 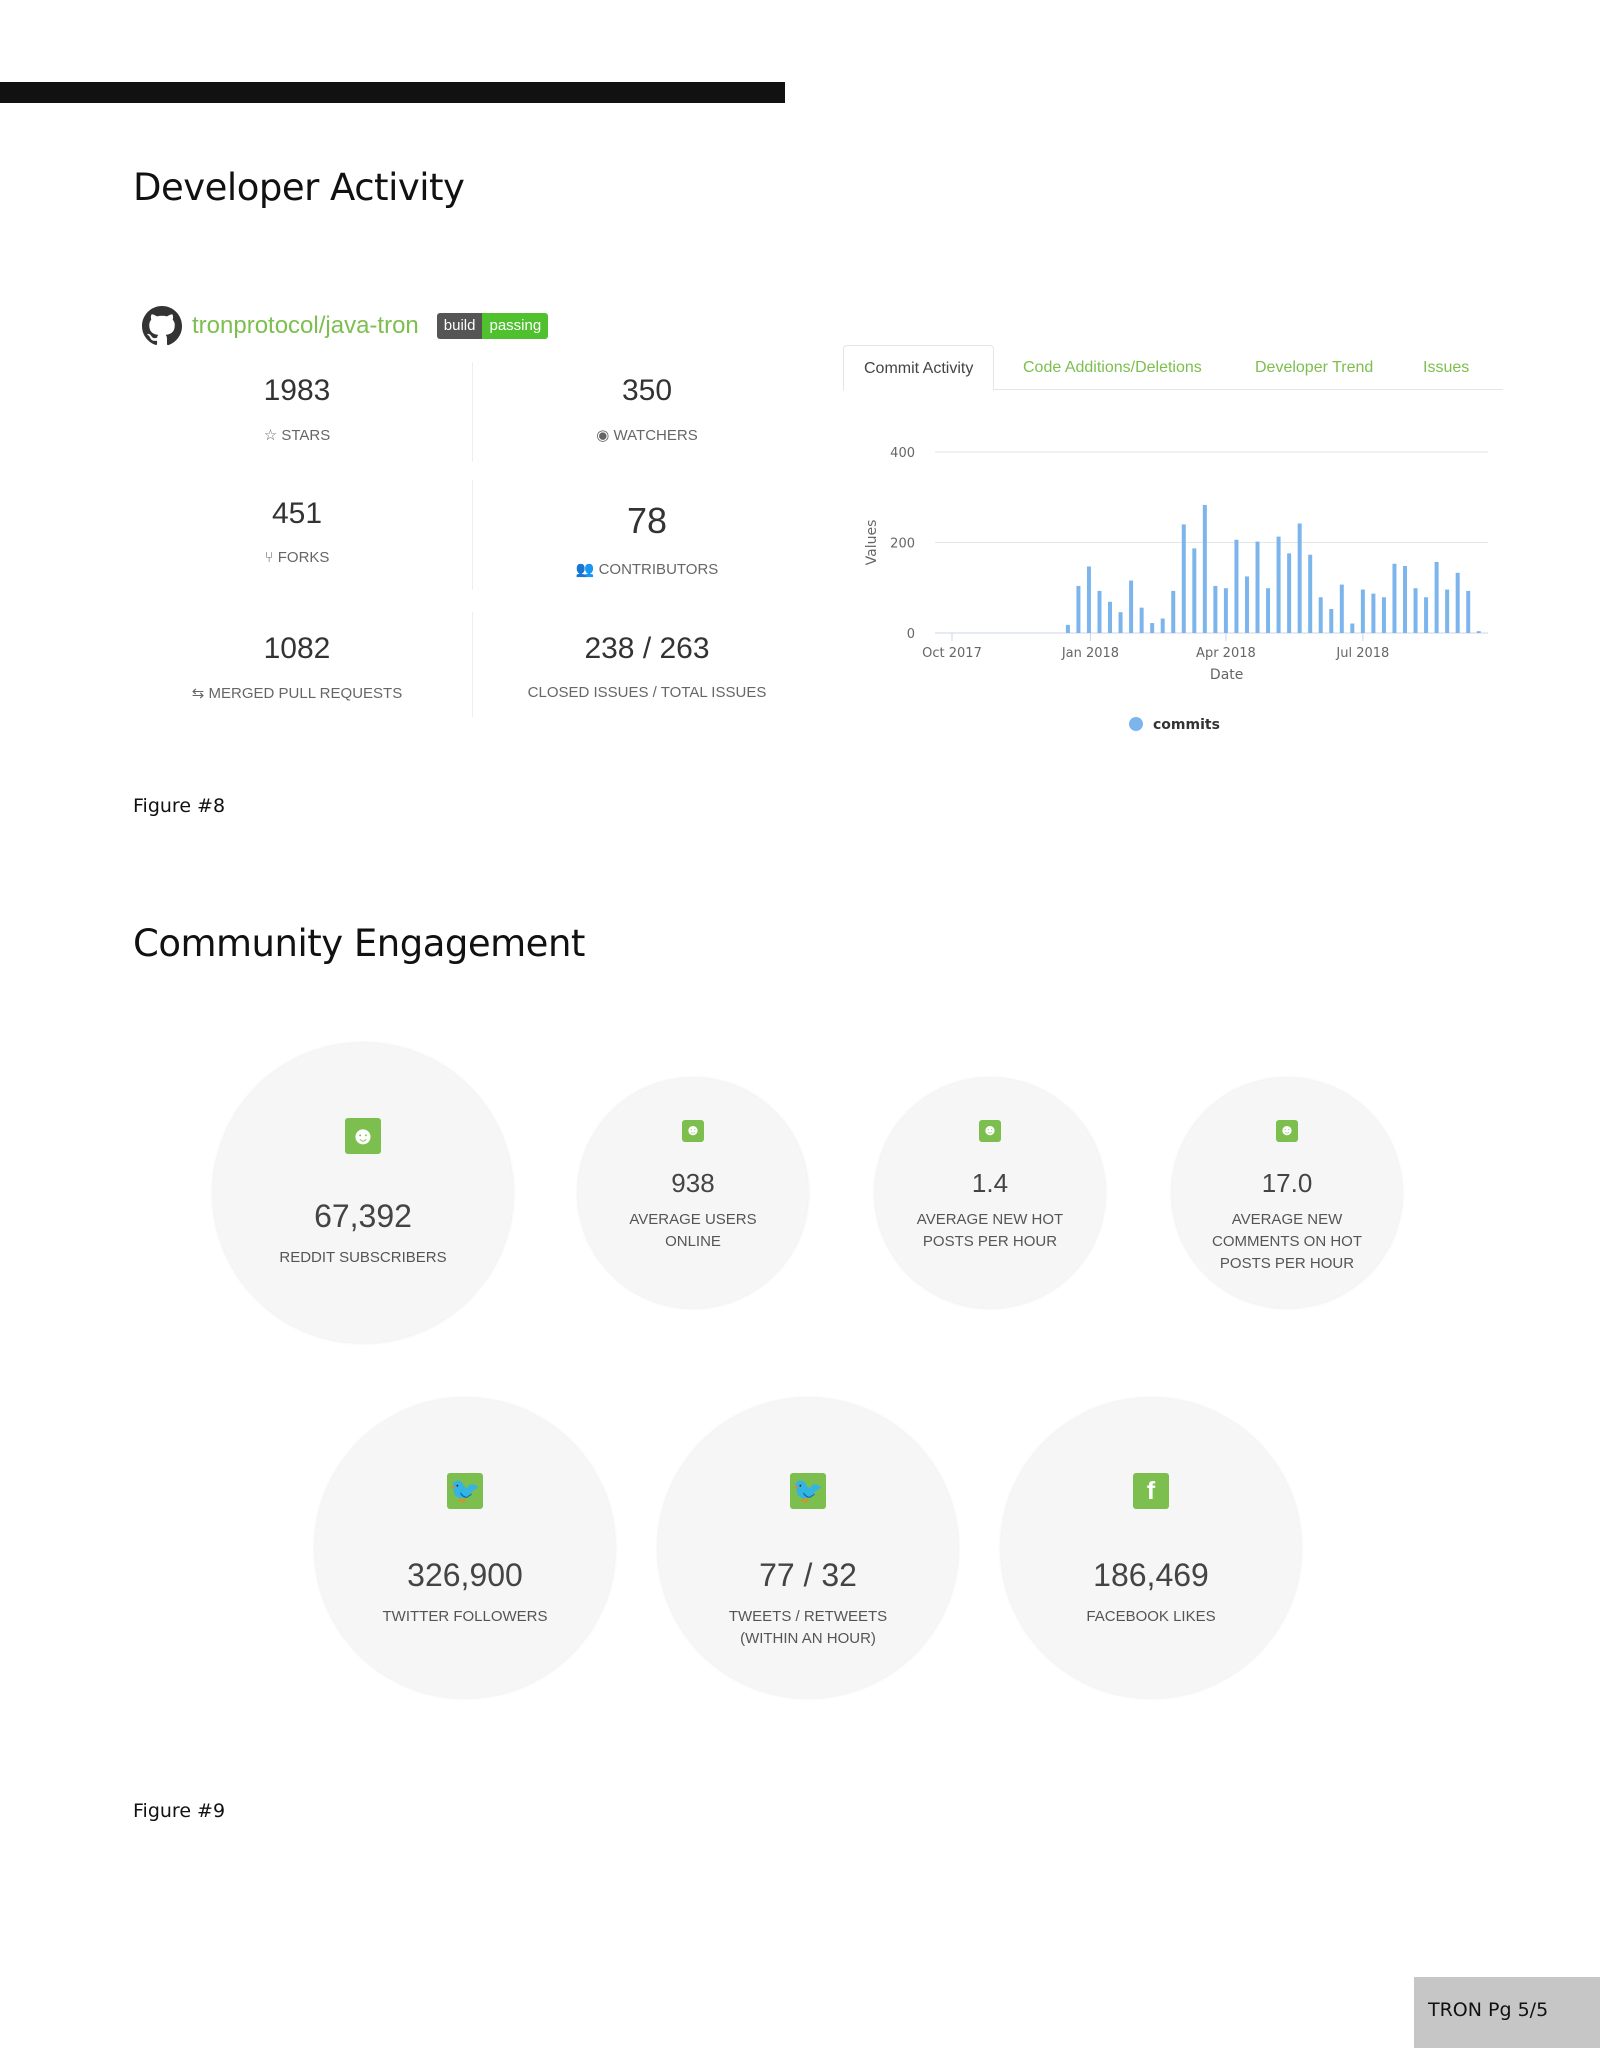 I want to click on stat-label: STARS, so click(x=306, y=435).